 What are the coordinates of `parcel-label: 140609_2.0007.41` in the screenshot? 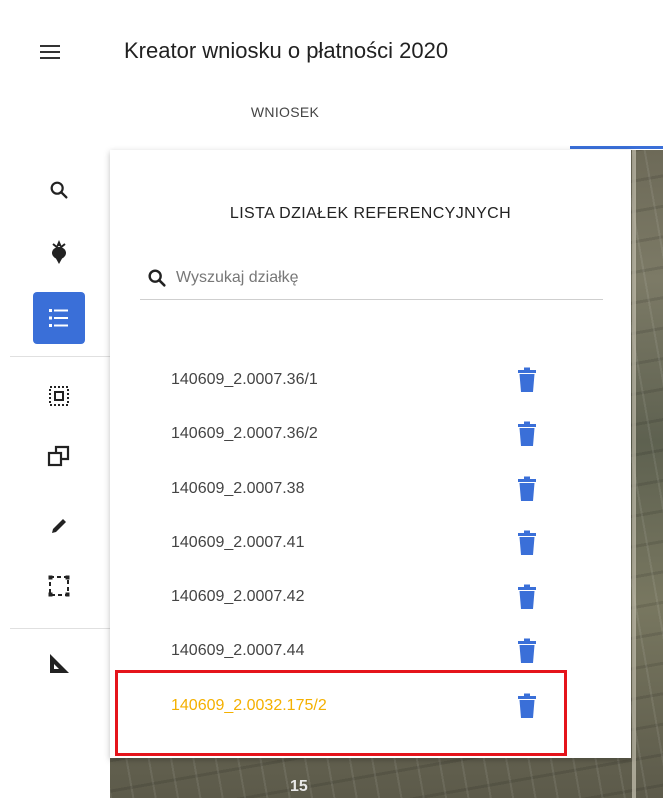 It's located at (238, 542).